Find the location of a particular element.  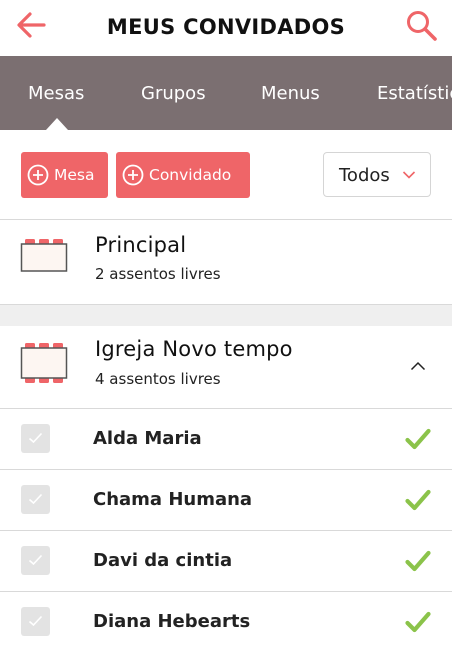

table-row-principal: Principal 2 assentos livres is located at coordinates (226, 262).